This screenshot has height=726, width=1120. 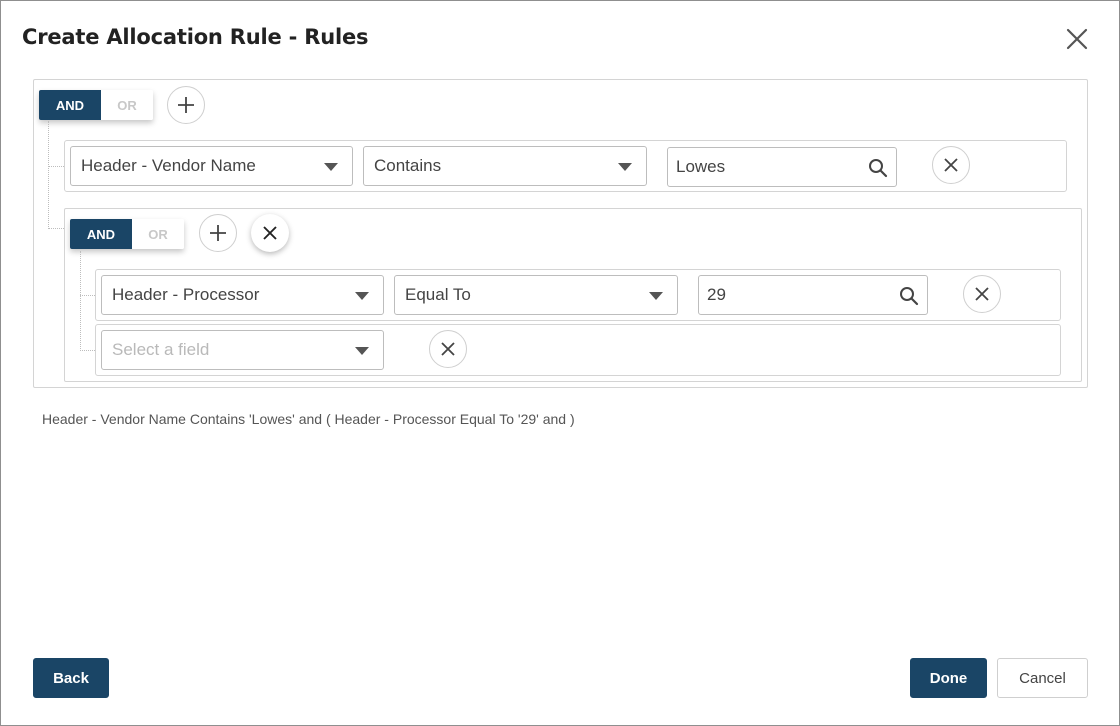 I want to click on outer-value-text: Lowes, so click(x=701, y=166).